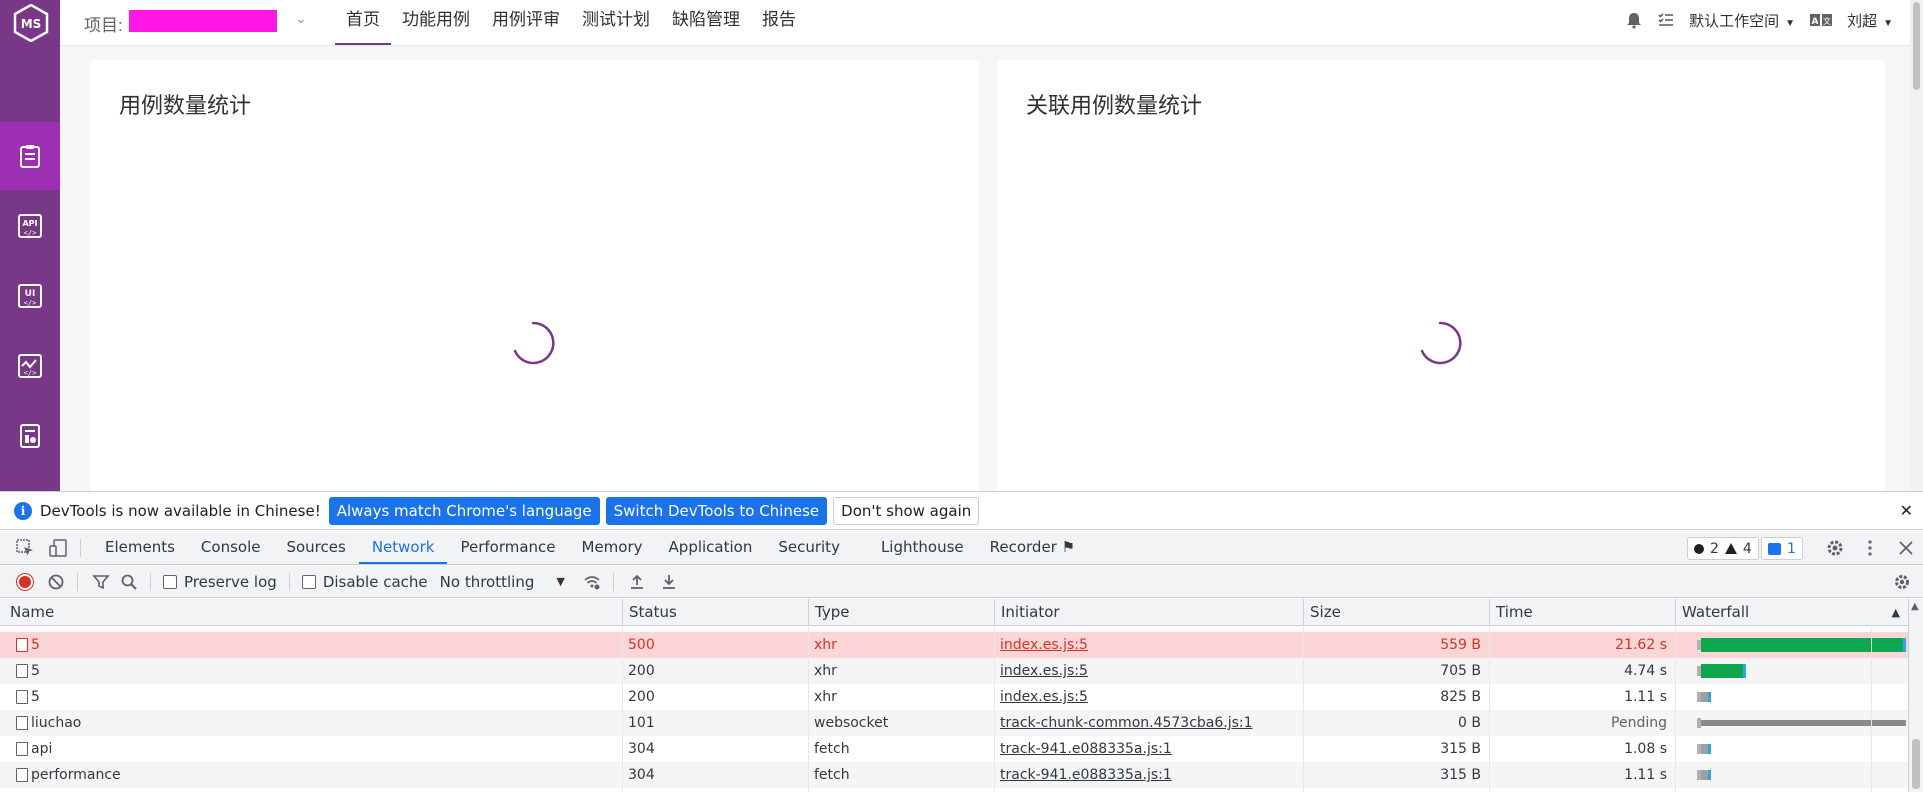  Describe the element at coordinates (526, 22) in the screenshot. I see `tab-case-review: 用例评审` at that location.